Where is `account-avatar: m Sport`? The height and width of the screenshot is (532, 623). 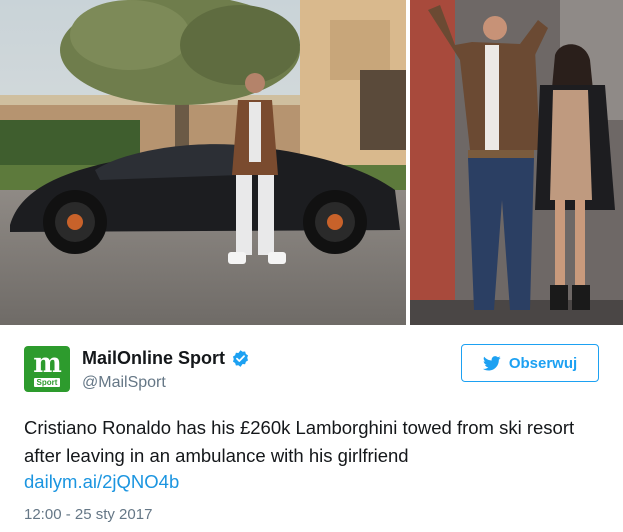
account-avatar: m Sport is located at coordinates (47, 369).